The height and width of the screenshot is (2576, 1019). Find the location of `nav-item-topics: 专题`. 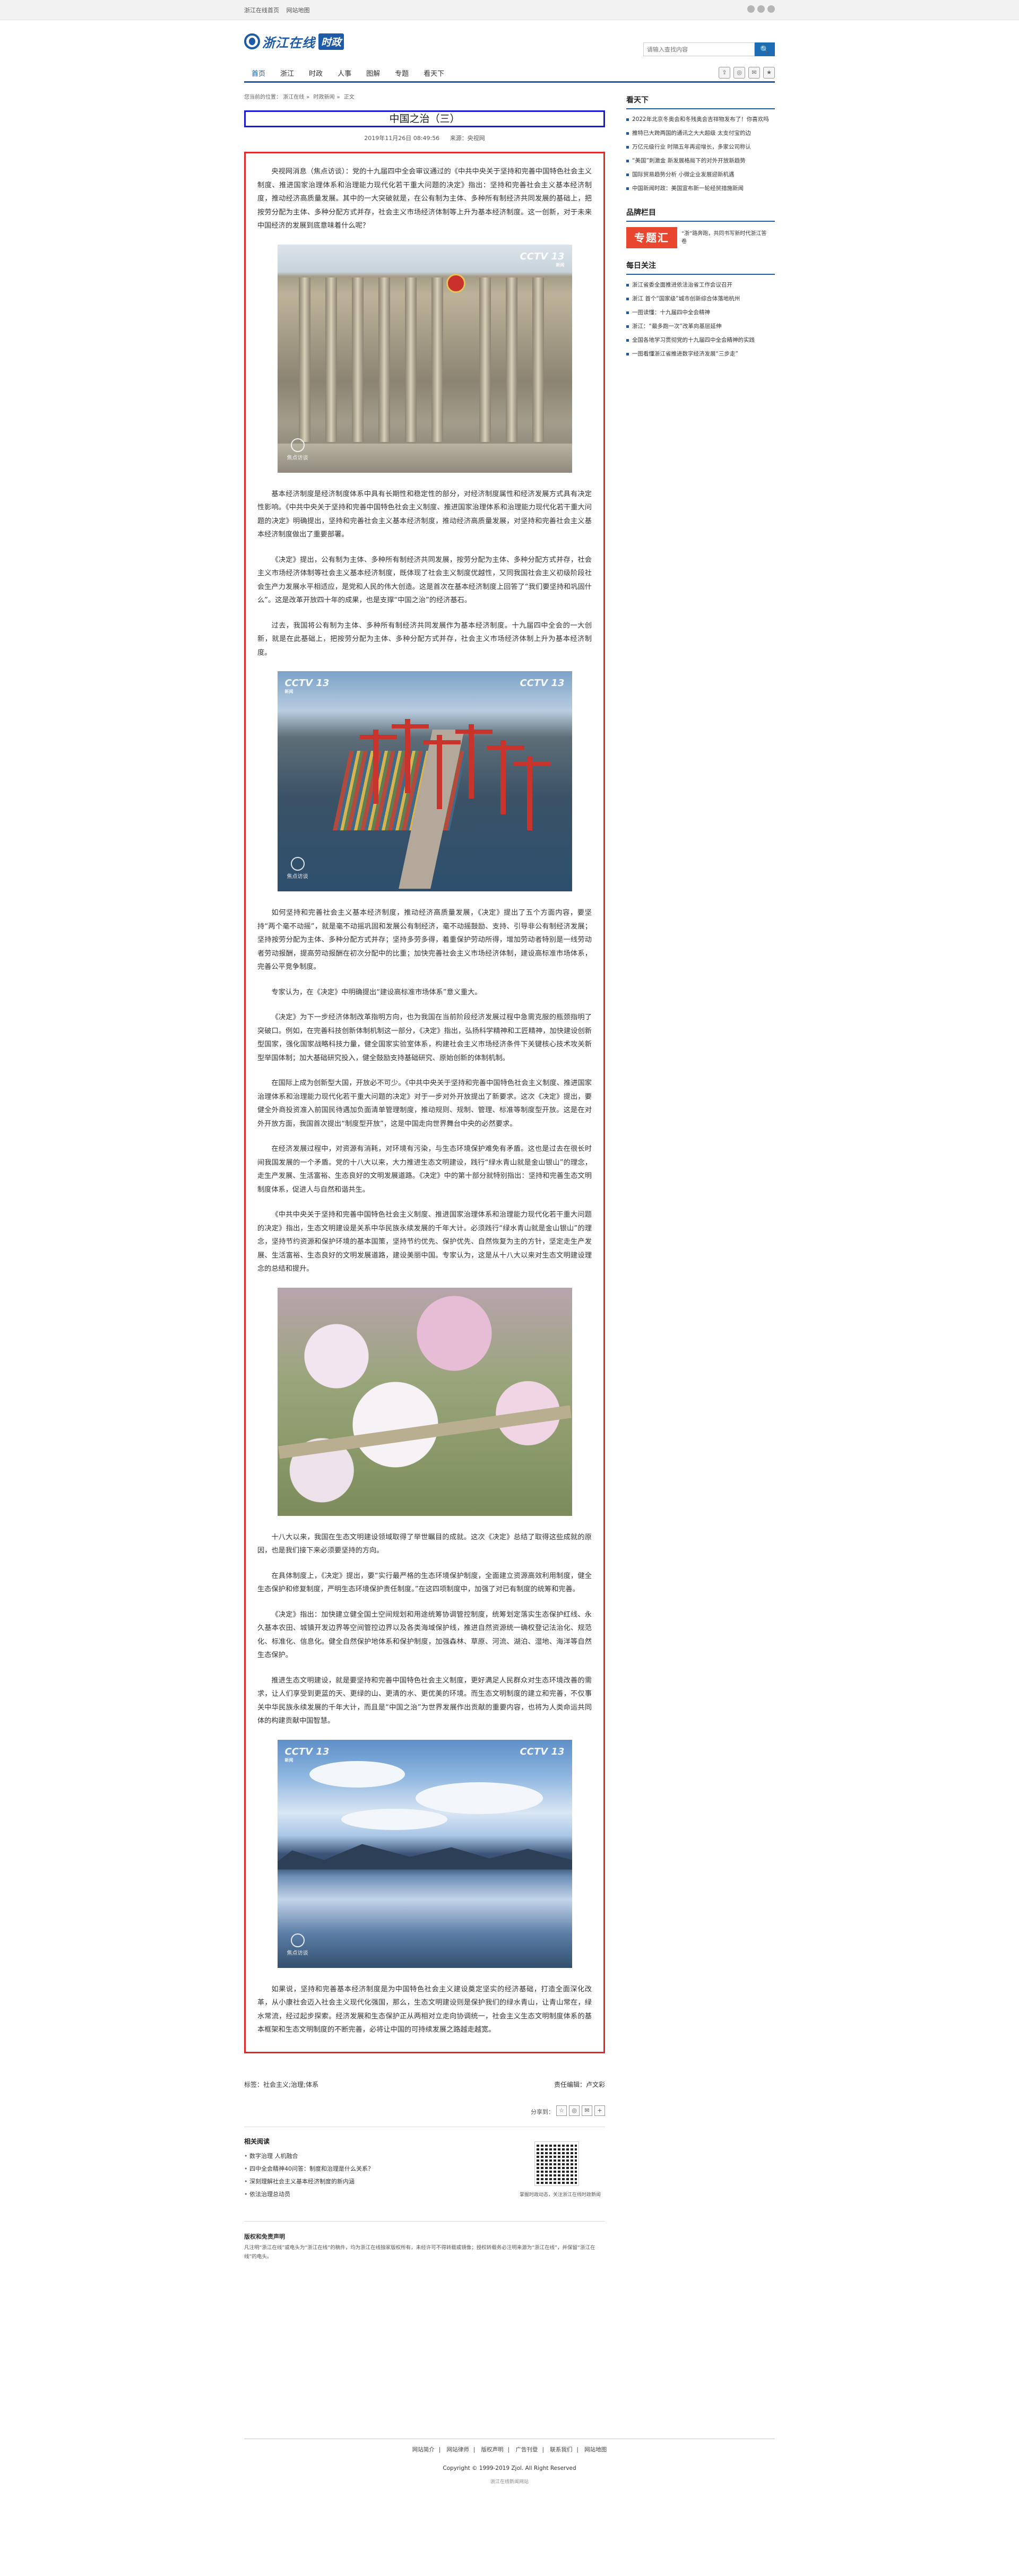

nav-item-topics: 专题 is located at coordinates (402, 75).